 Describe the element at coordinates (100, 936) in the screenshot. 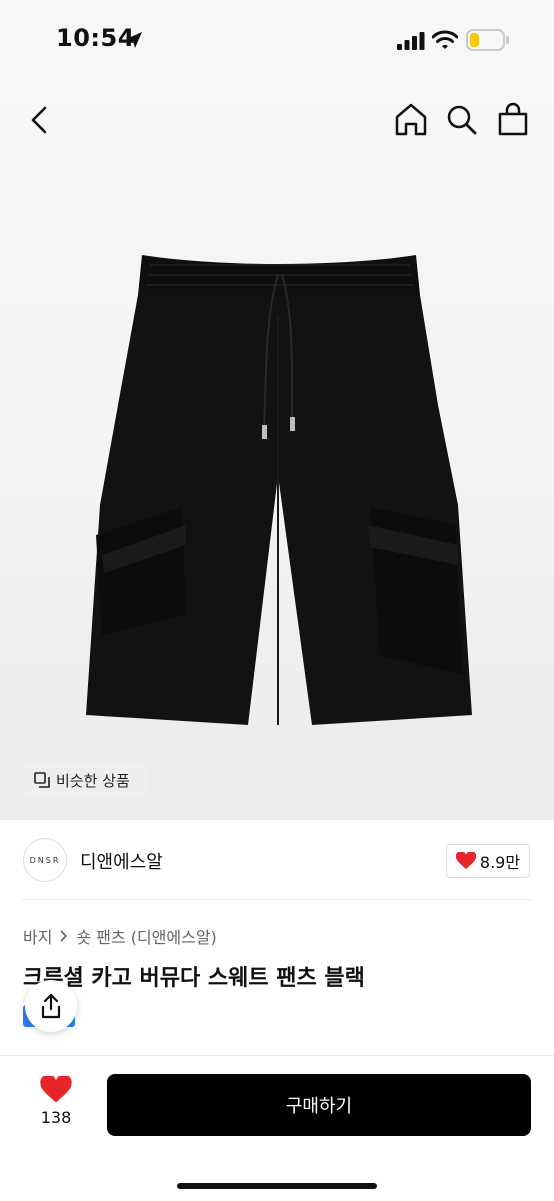

I see `breadcrumb-subcategory: 숏 팬츠` at that location.